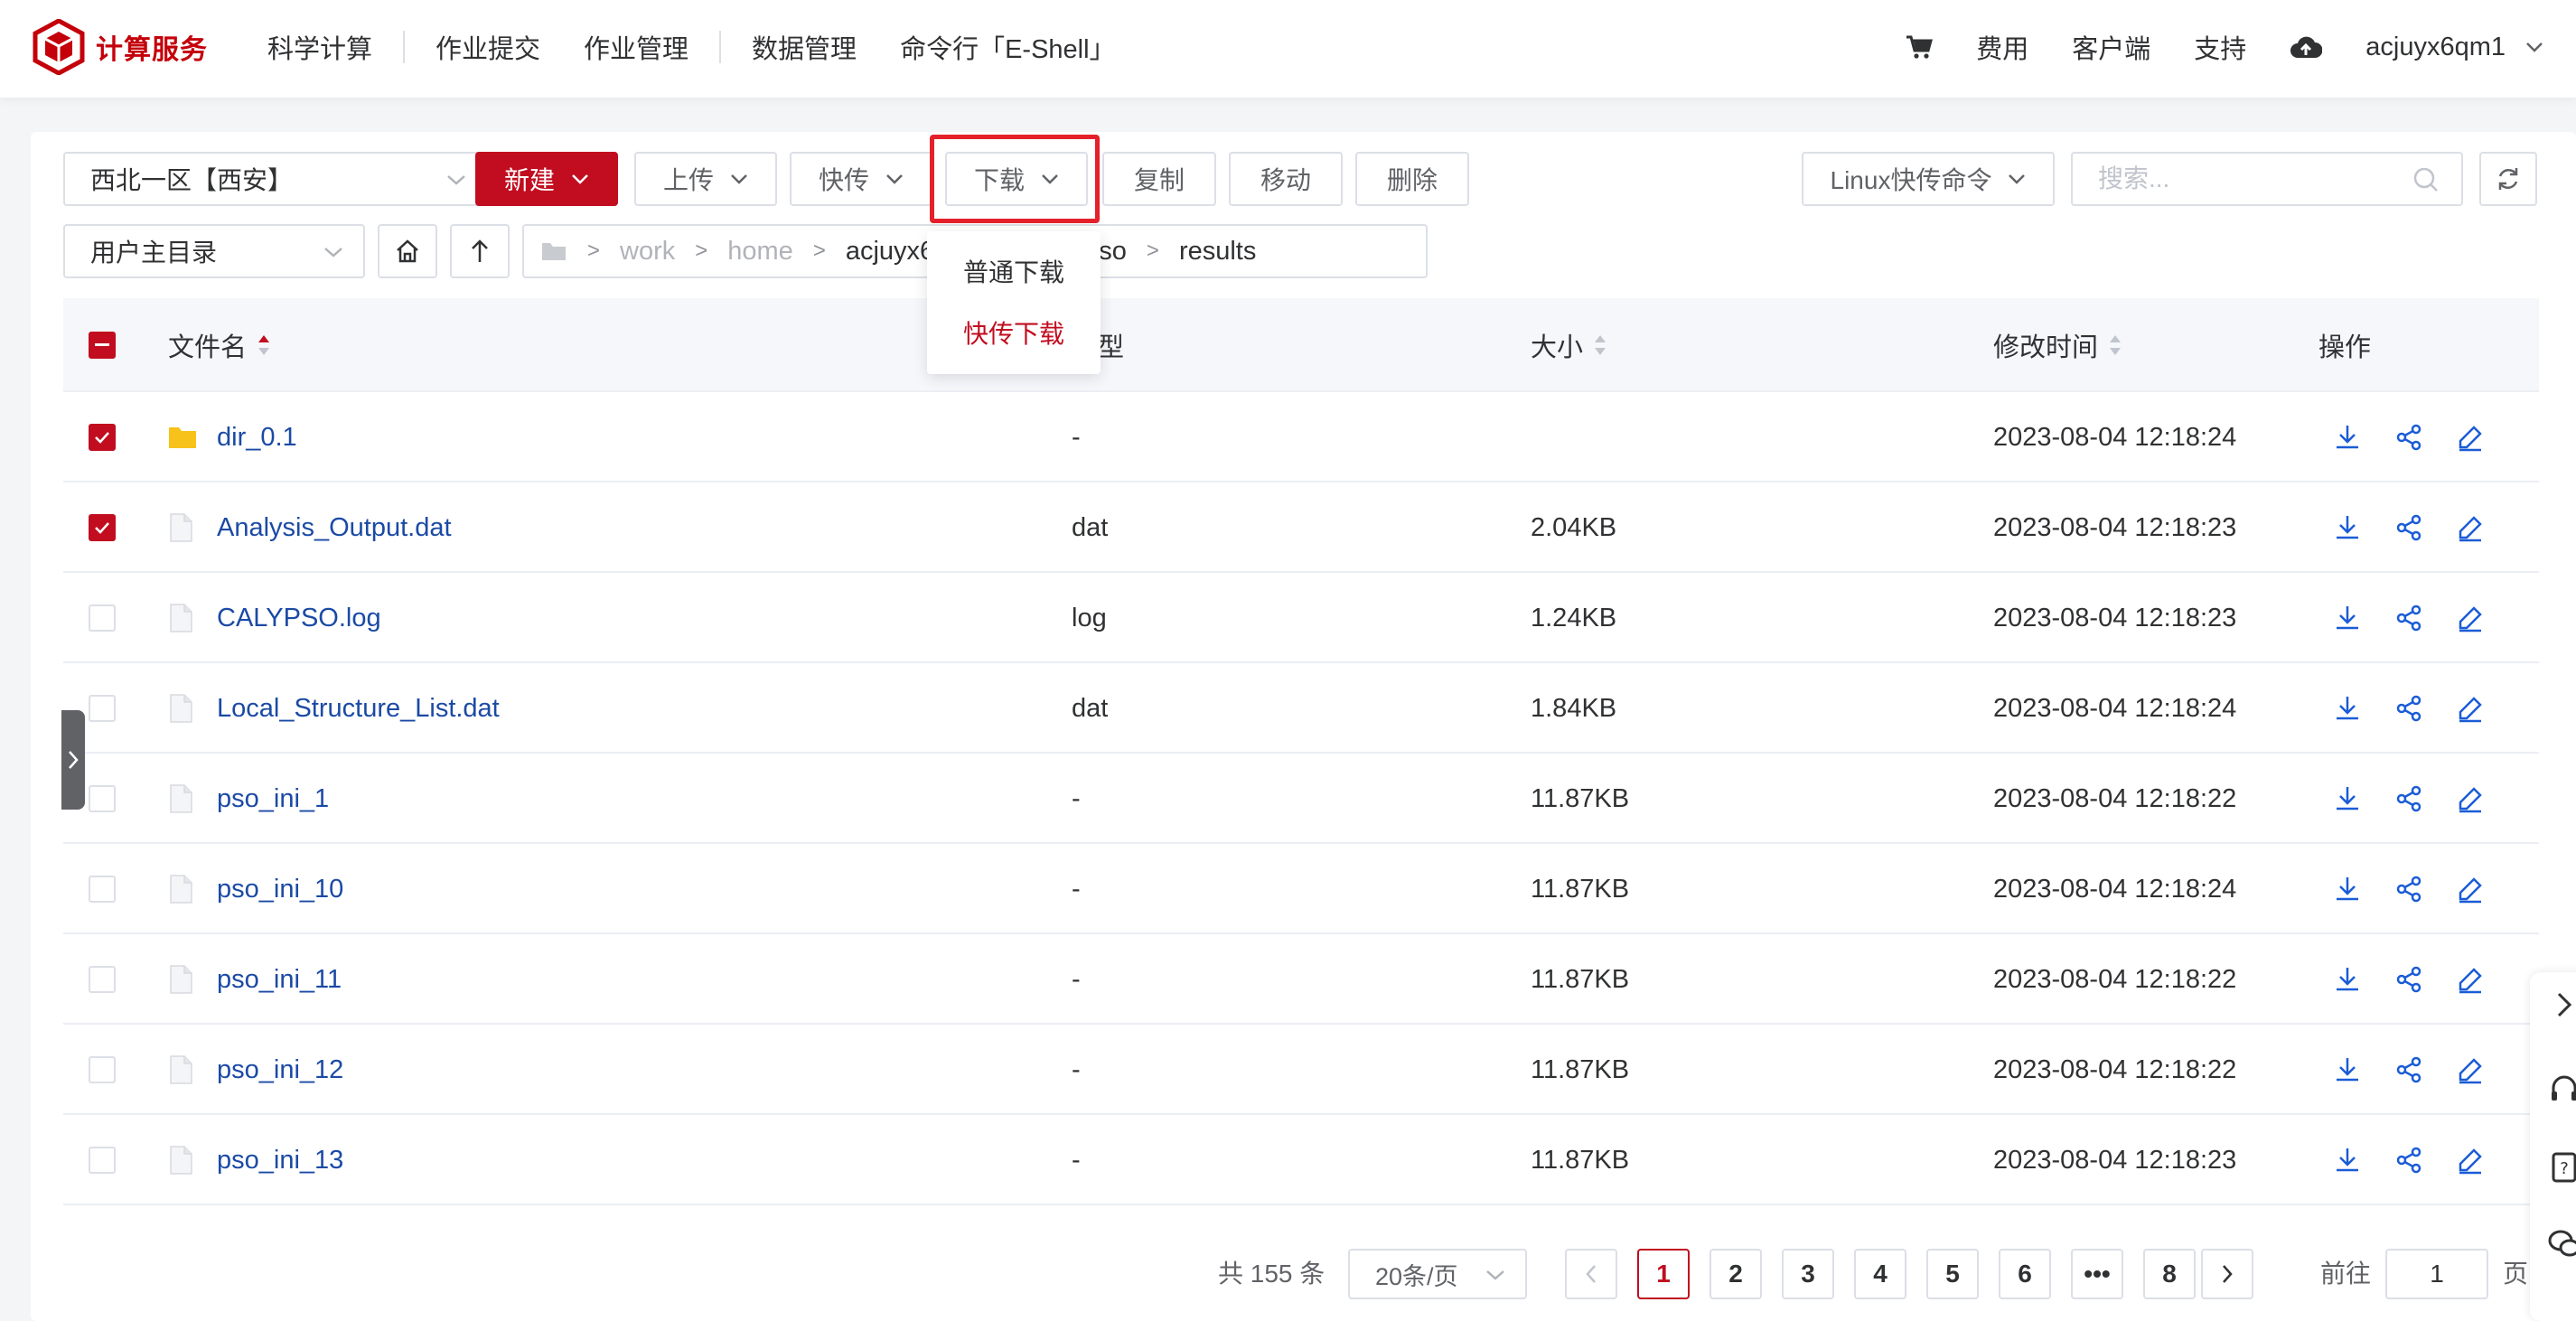 Image resolution: width=2576 pixels, height=1321 pixels. I want to click on delete-button: 删除, so click(1412, 179).